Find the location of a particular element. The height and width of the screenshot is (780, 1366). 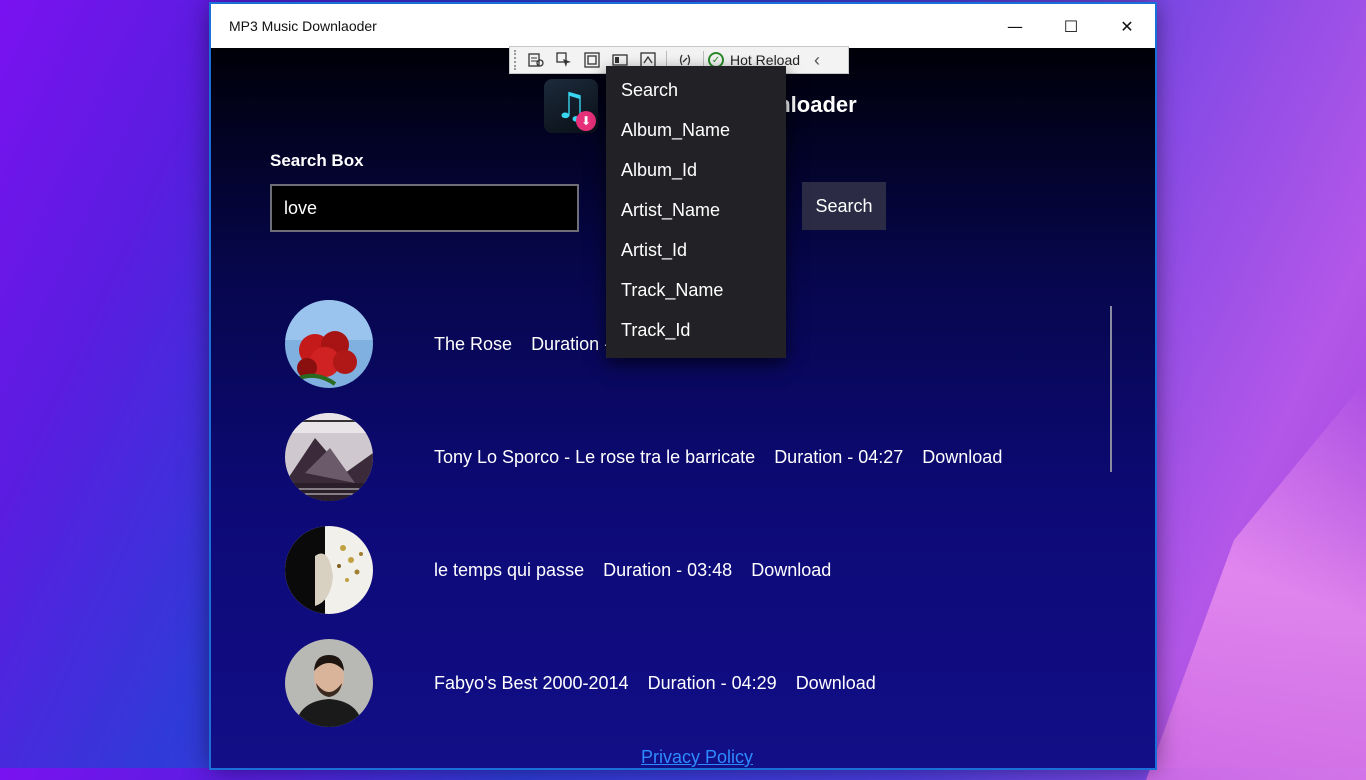

close-icon: ✕ is located at coordinates (1127, 26).